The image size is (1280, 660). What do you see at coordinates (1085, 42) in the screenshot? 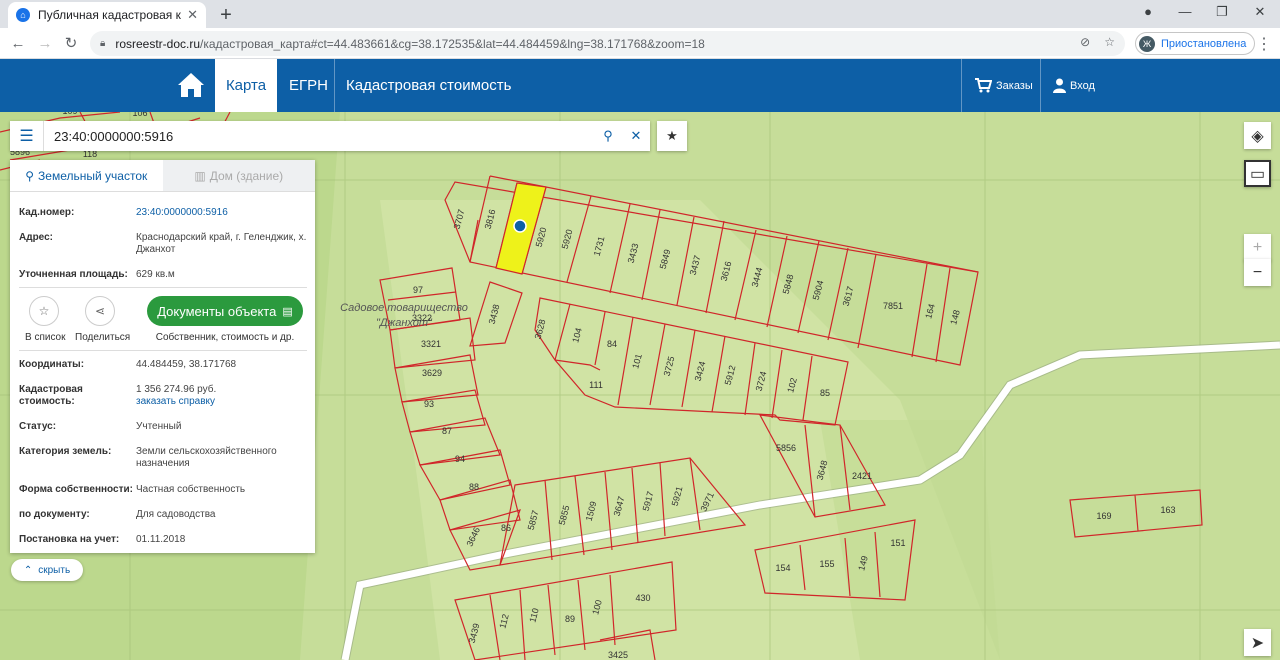
I see `tracking-icon: ⊘` at bounding box center [1085, 42].